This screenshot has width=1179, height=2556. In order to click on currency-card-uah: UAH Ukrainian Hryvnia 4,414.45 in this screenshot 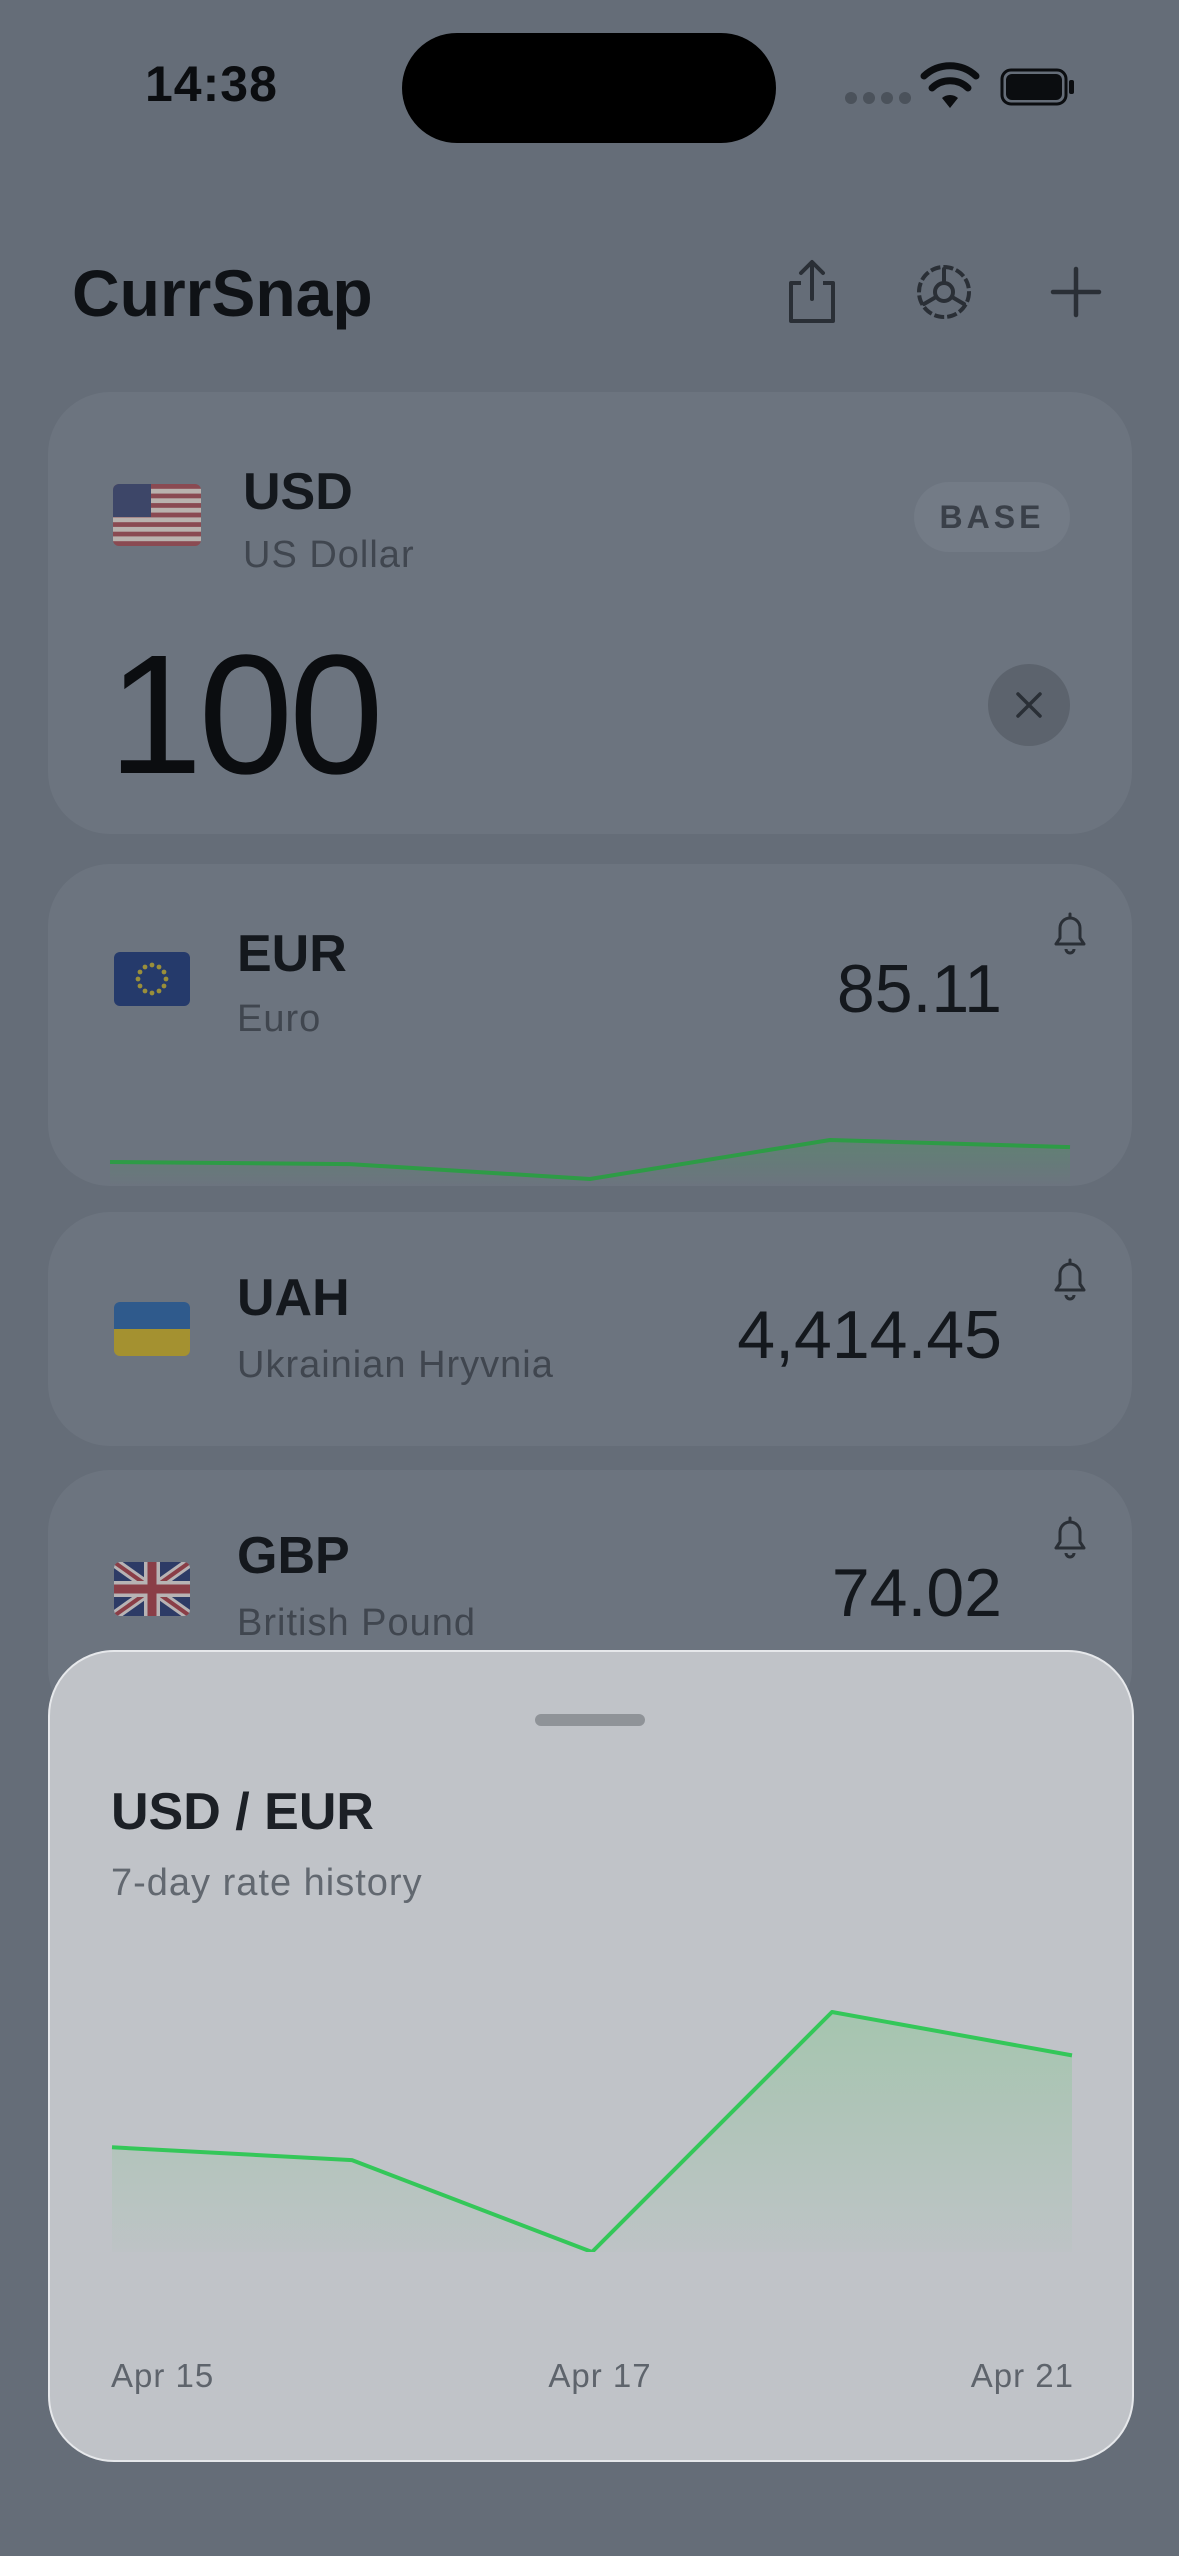, I will do `click(590, 1329)`.